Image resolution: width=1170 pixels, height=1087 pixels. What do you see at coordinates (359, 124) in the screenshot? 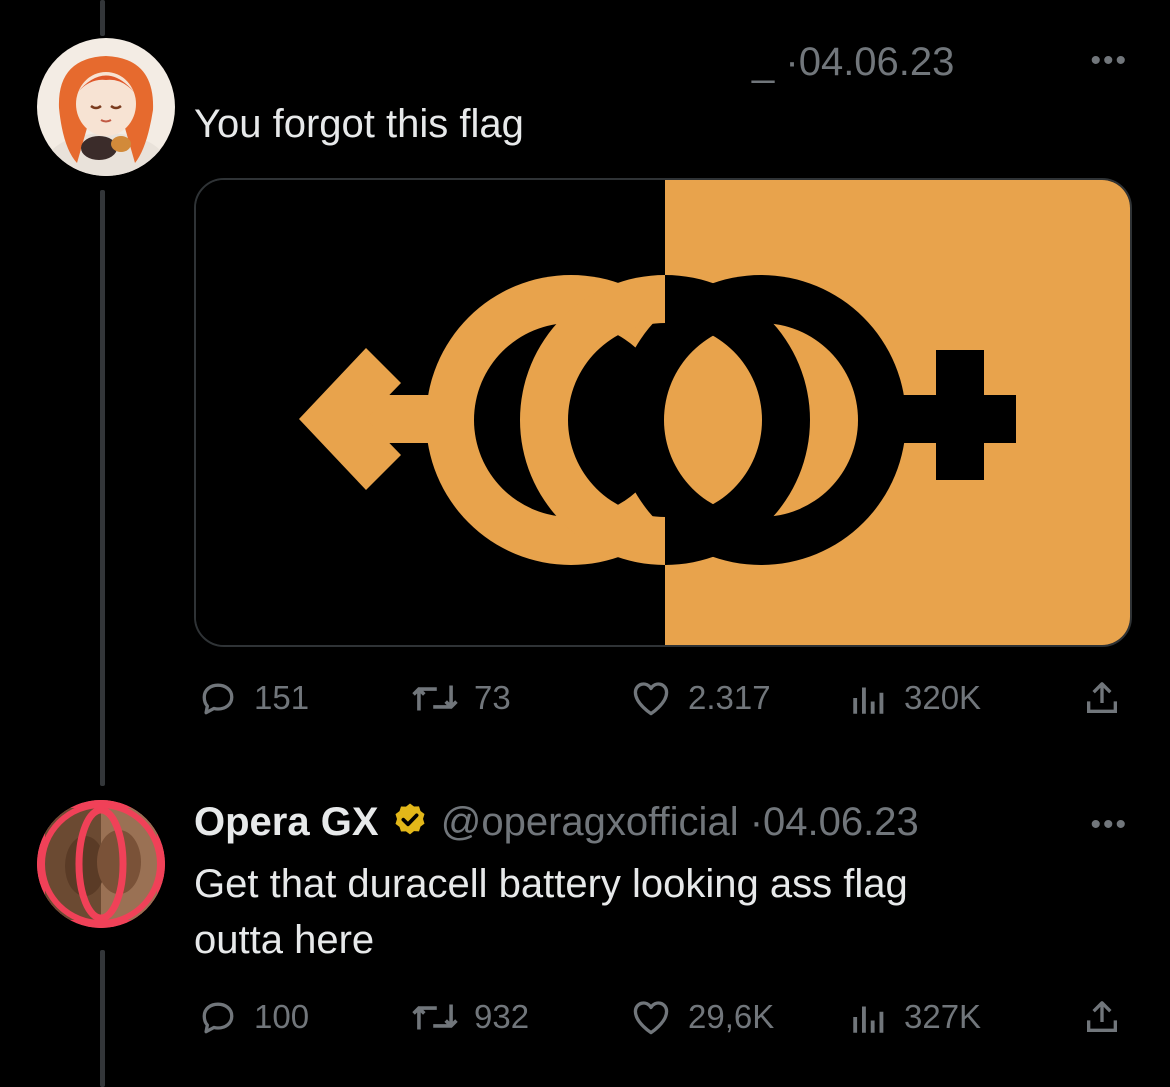
I see `tweet-text: You forgot this flag` at bounding box center [359, 124].